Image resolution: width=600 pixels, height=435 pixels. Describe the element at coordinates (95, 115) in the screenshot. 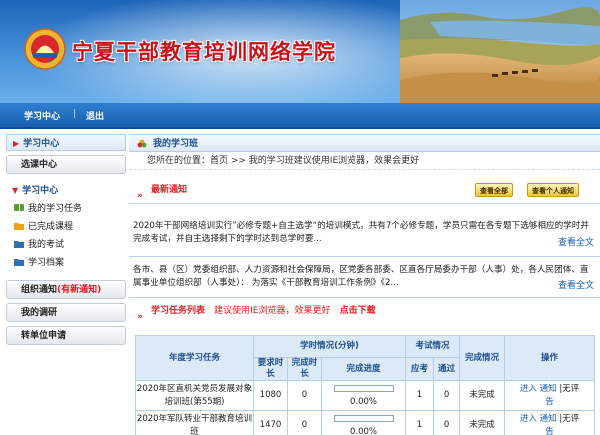

I see `nav-logout-link: 退出` at that location.